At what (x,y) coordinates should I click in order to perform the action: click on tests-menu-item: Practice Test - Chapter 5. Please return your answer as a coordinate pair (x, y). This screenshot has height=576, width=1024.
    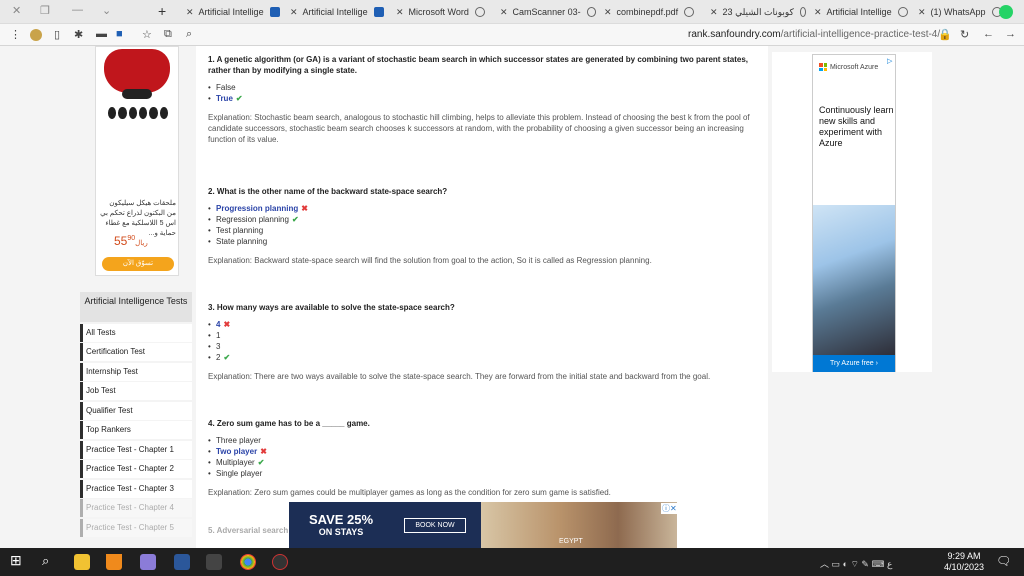
    Looking at the image, I should click on (136, 527).